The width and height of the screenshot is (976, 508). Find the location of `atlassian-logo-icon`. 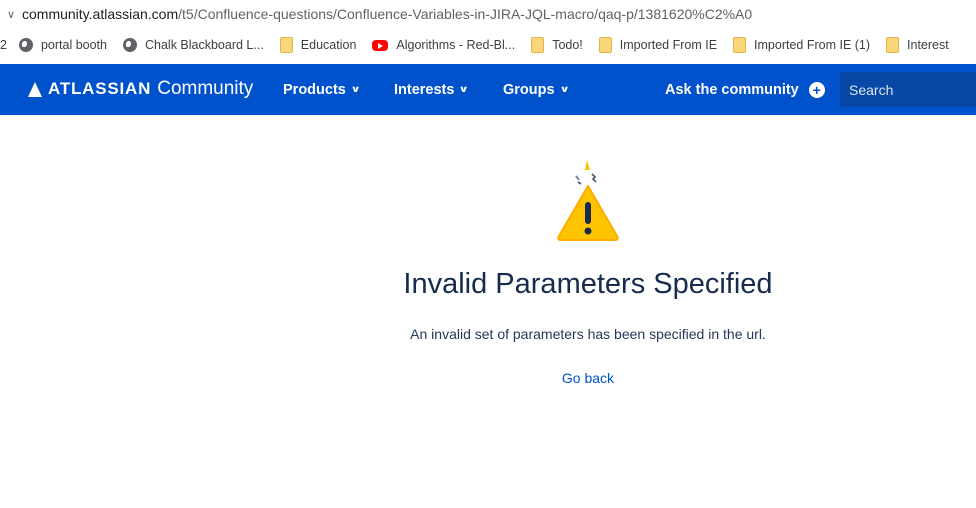

atlassian-logo-icon is located at coordinates (35, 89).